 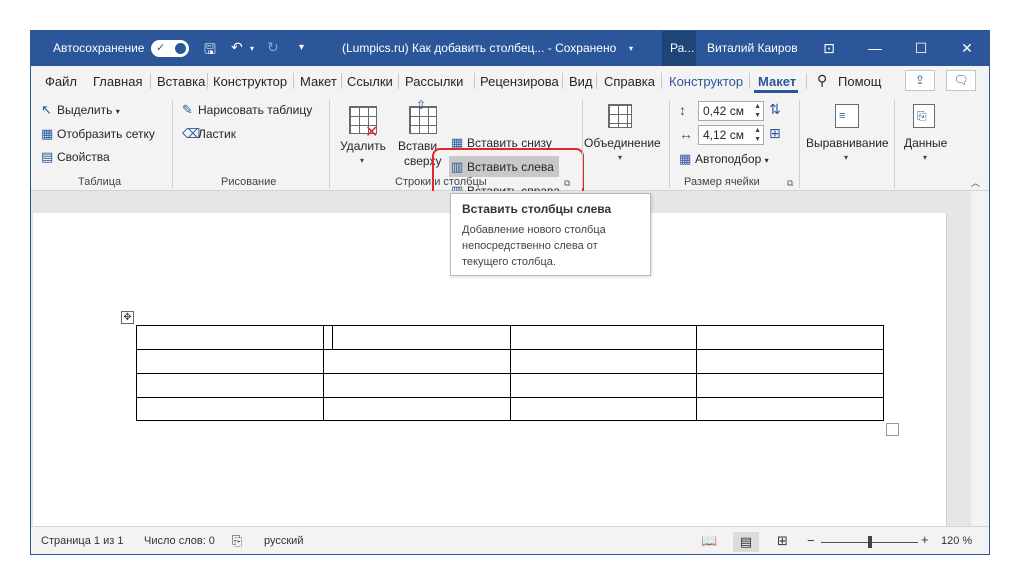 I want to click on row-height-field: 0,42 см ▲ ▼, so click(x=731, y=111).